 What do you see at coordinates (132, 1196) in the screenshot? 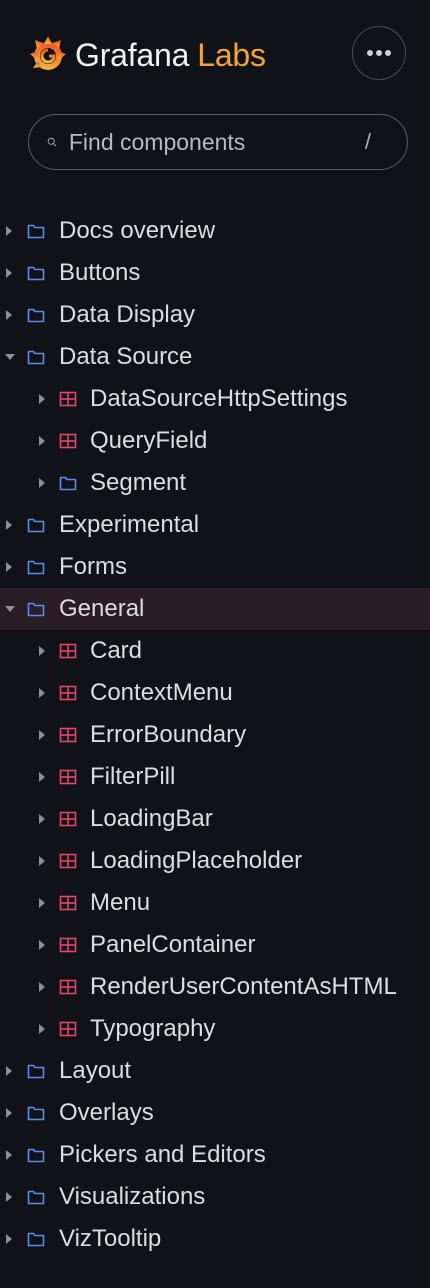
I see `tree-item-label: Visualizations` at bounding box center [132, 1196].